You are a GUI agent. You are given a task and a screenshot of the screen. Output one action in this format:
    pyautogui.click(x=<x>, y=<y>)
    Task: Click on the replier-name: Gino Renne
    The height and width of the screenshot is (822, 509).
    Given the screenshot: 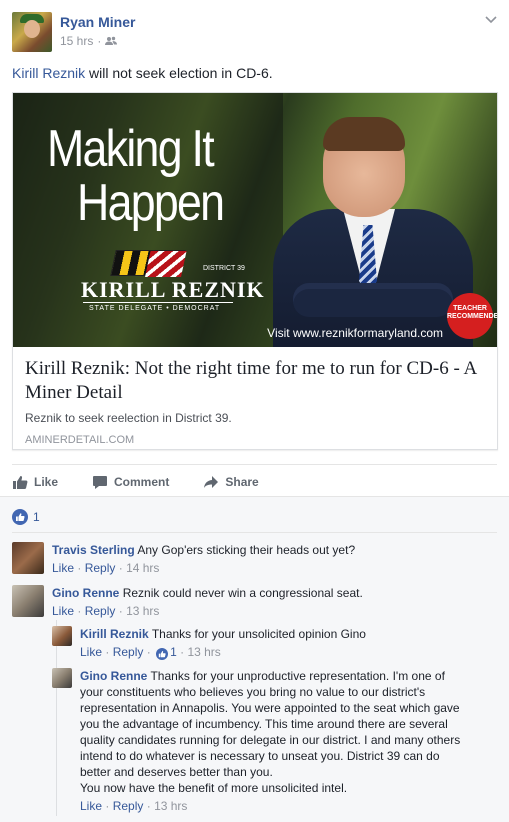 What is the action you would take?
    pyautogui.click(x=113, y=676)
    